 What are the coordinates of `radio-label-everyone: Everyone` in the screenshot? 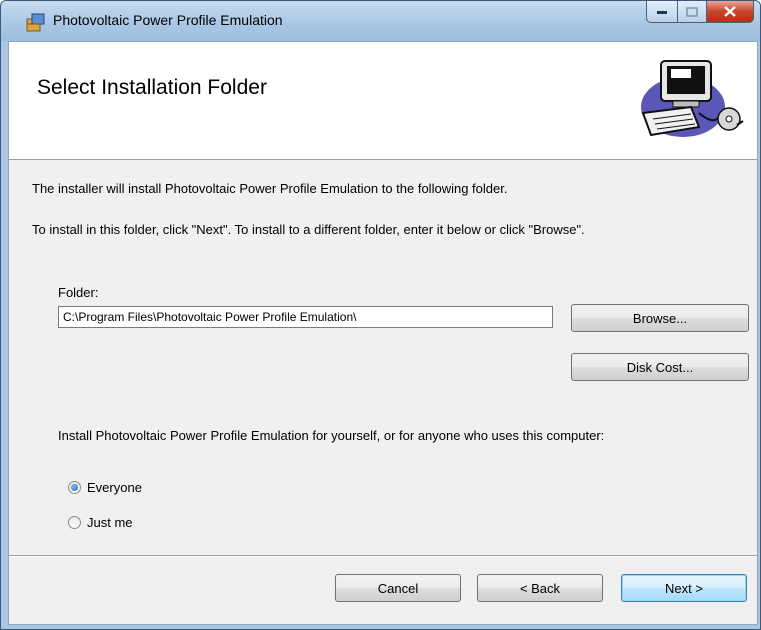 It's located at (114, 487).